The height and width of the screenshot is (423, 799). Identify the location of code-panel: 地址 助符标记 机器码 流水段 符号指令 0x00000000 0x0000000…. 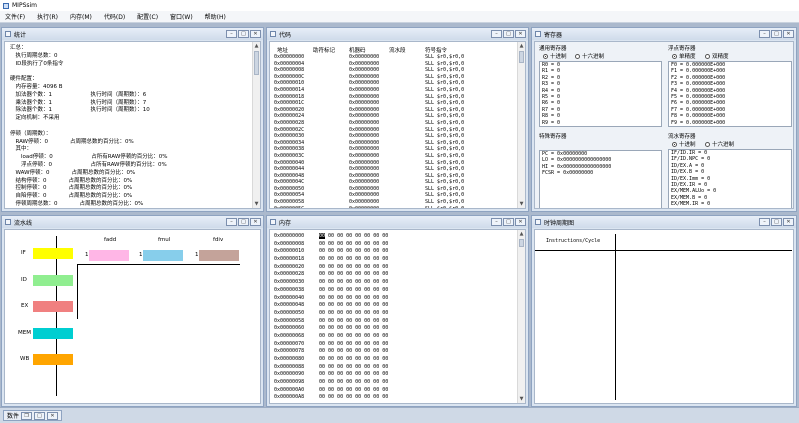
(397, 125).